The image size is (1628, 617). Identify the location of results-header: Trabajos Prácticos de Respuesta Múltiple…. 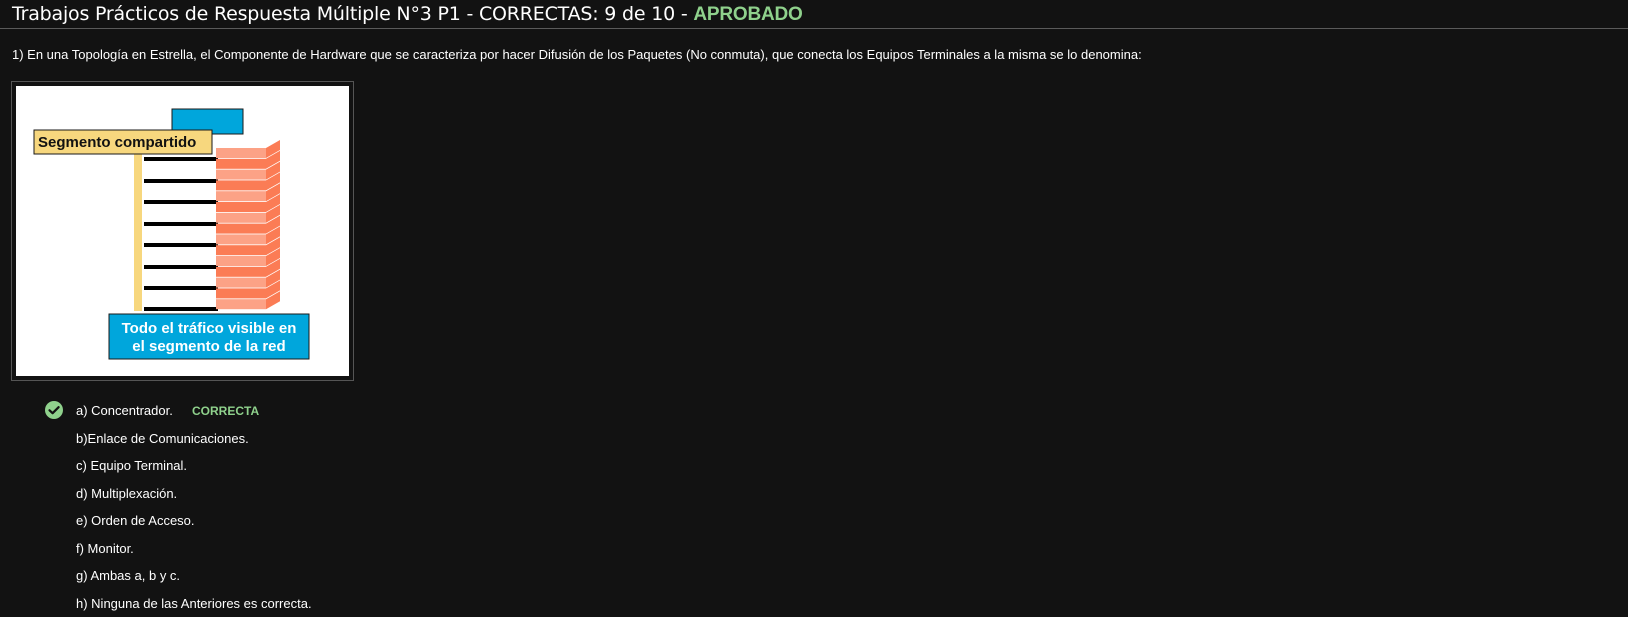
(814, 14).